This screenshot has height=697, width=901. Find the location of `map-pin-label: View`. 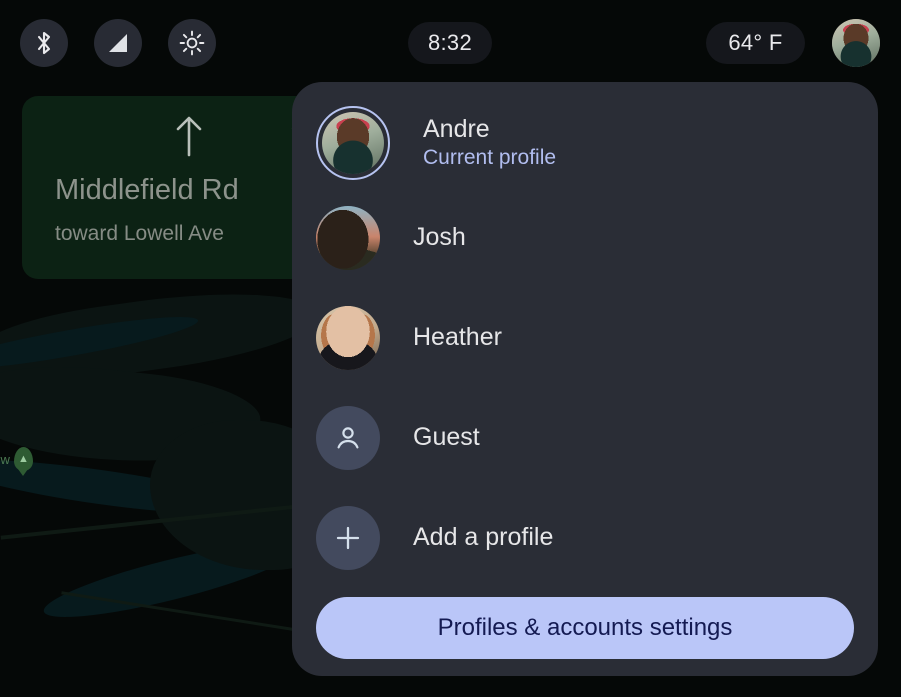

map-pin-label: View is located at coordinates (5, 459).